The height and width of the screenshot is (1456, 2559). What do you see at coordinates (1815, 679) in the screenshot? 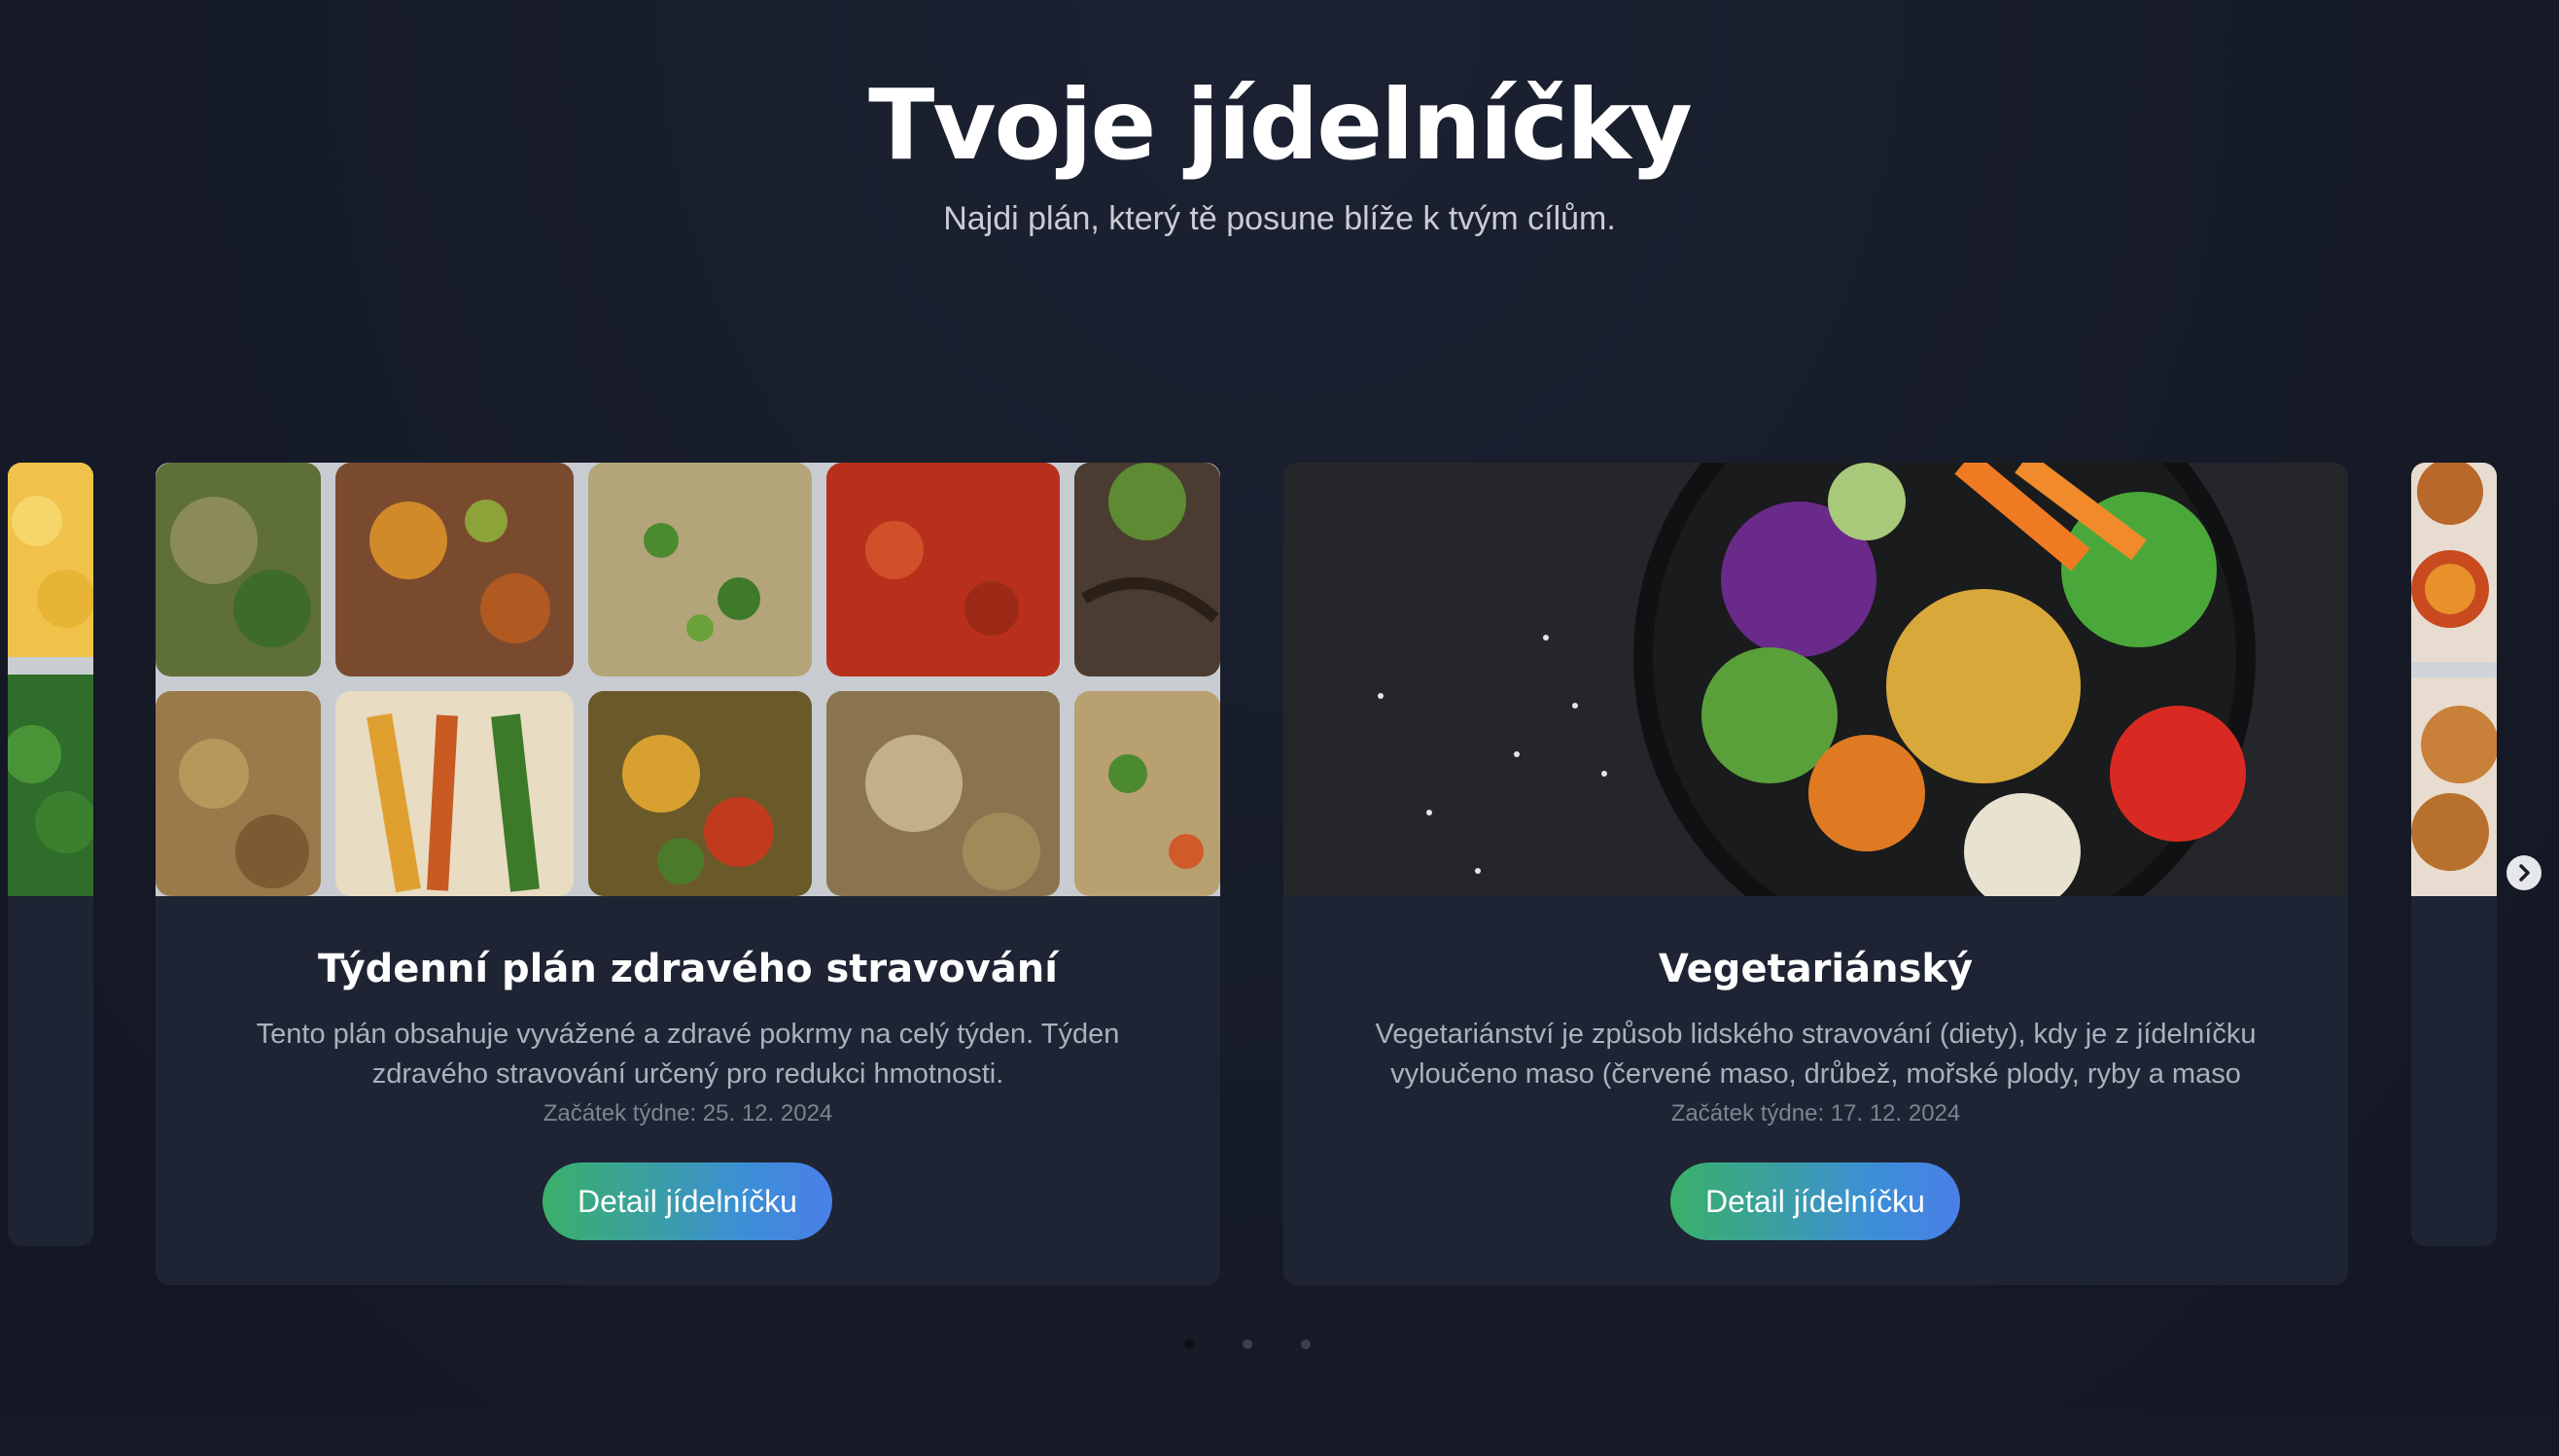
I see `vegetarian-bowl-image` at bounding box center [1815, 679].